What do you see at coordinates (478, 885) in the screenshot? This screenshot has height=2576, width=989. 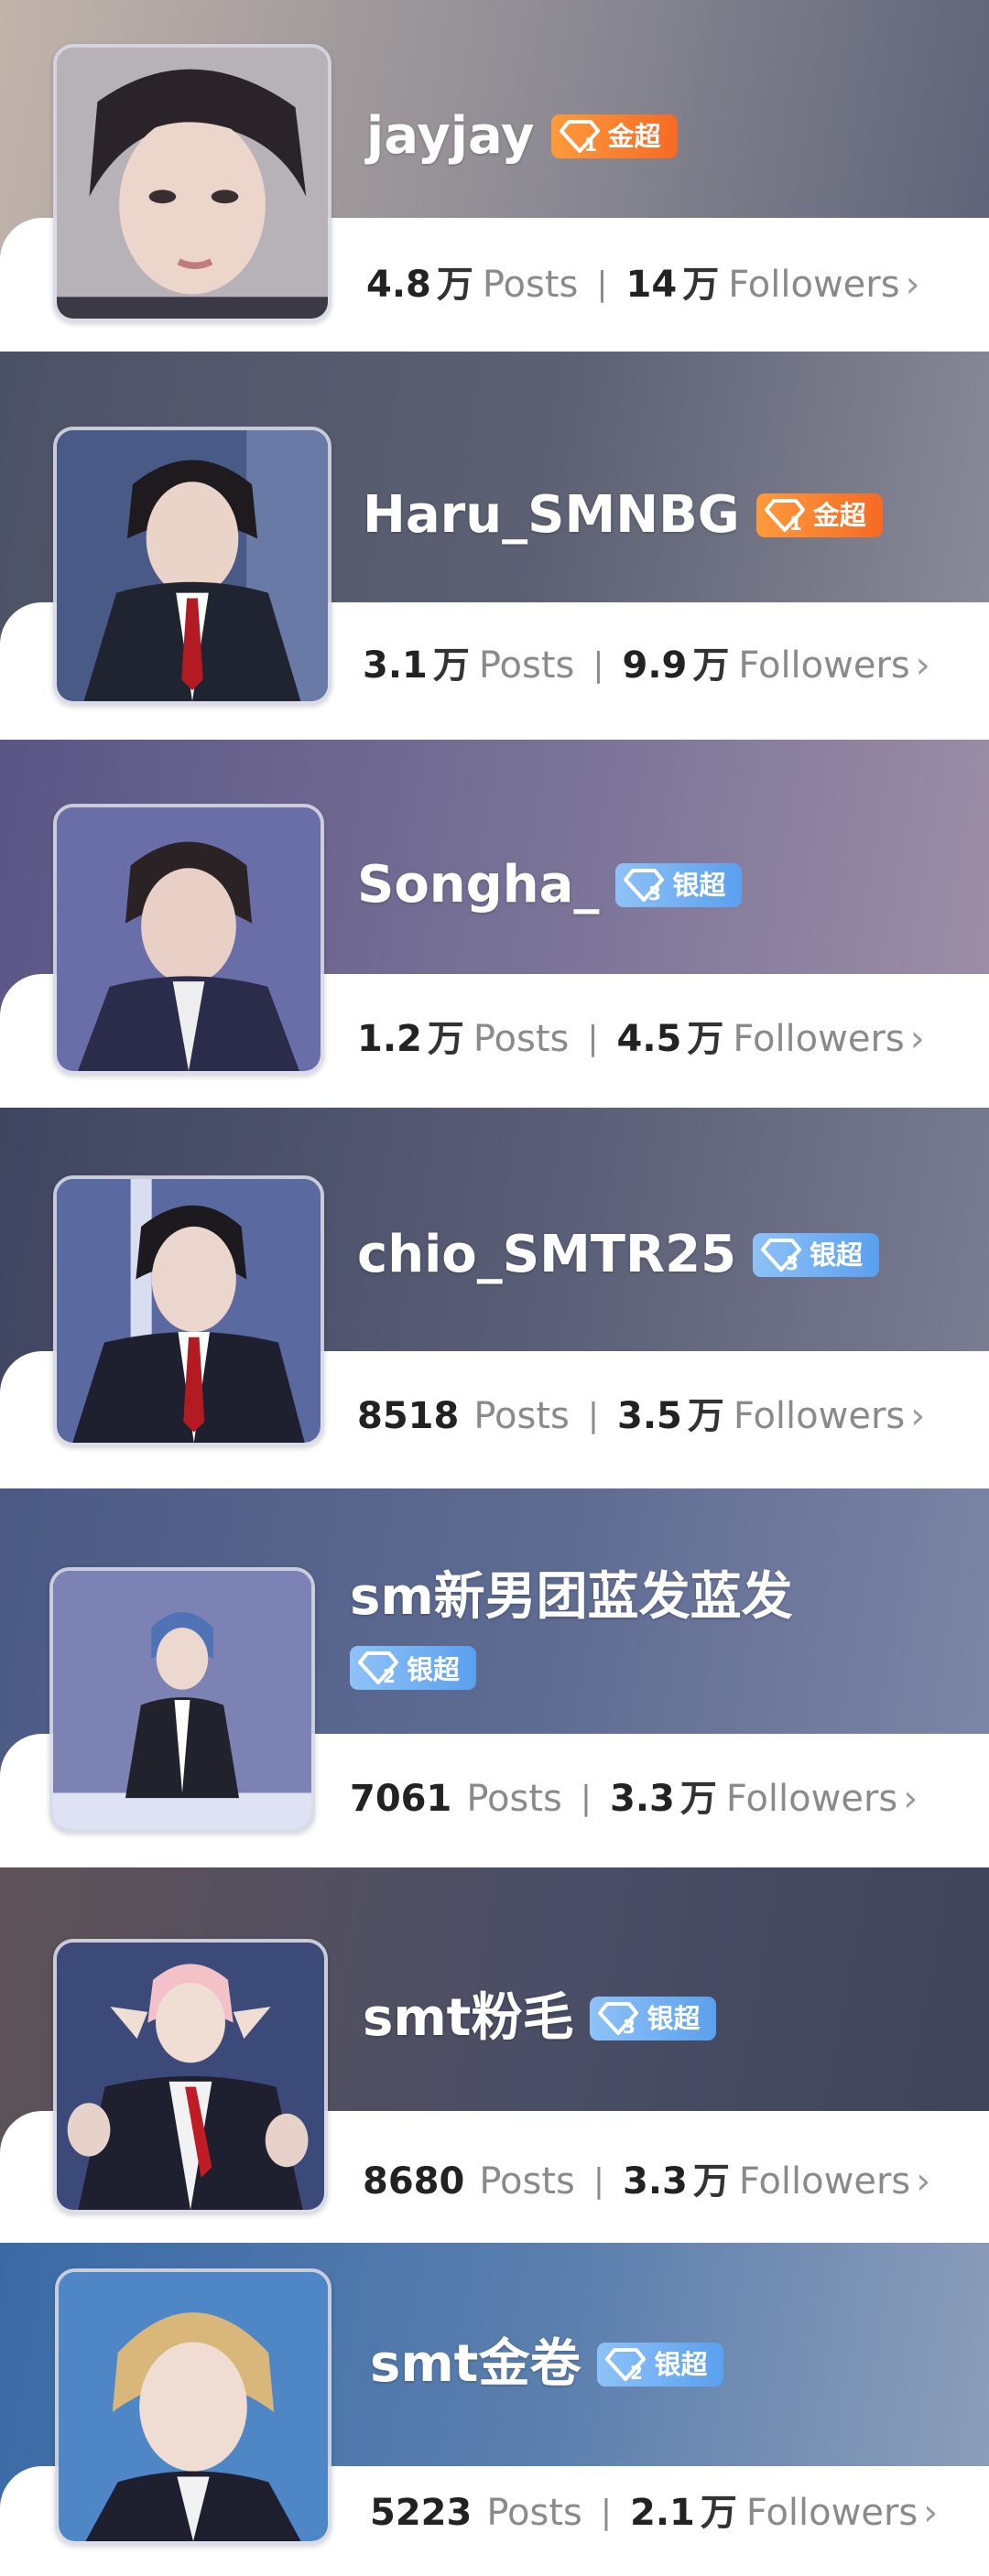 I see `account-name: Songha_` at bounding box center [478, 885].